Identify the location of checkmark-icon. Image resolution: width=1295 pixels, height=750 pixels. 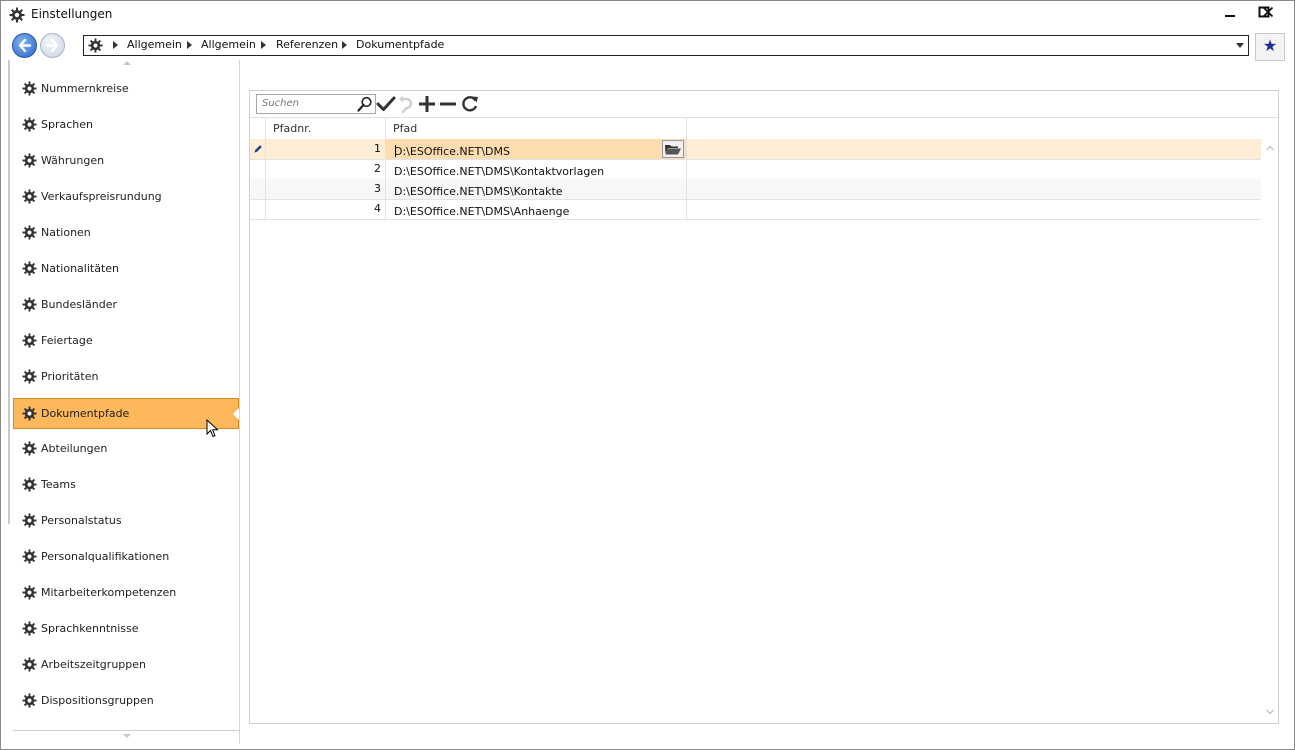
(386, 104).